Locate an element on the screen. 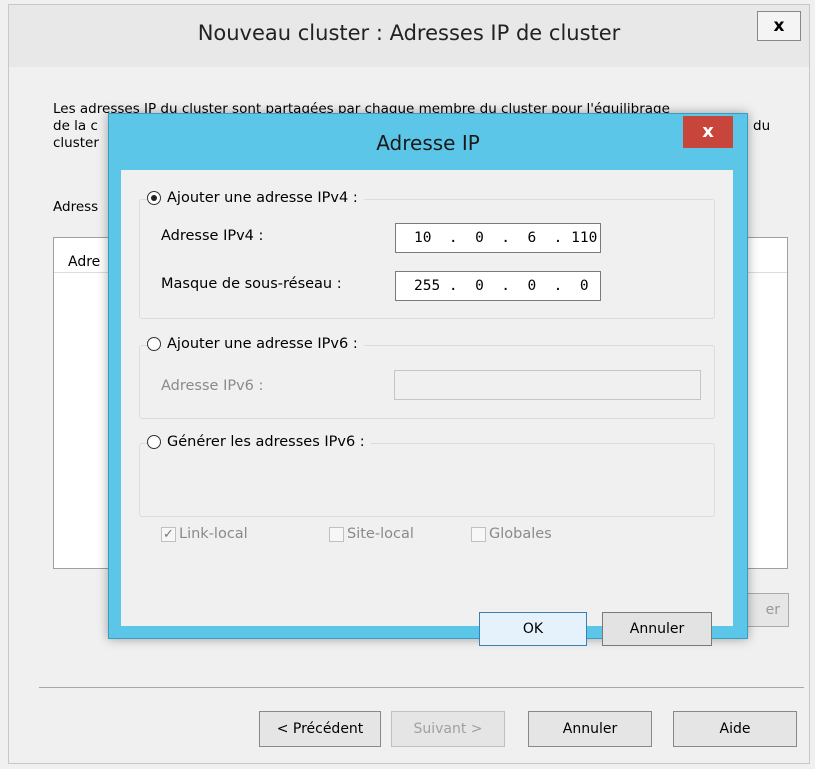  ipv6-address-label: Adresse IPv6 : is located at coordinates (212, 386).